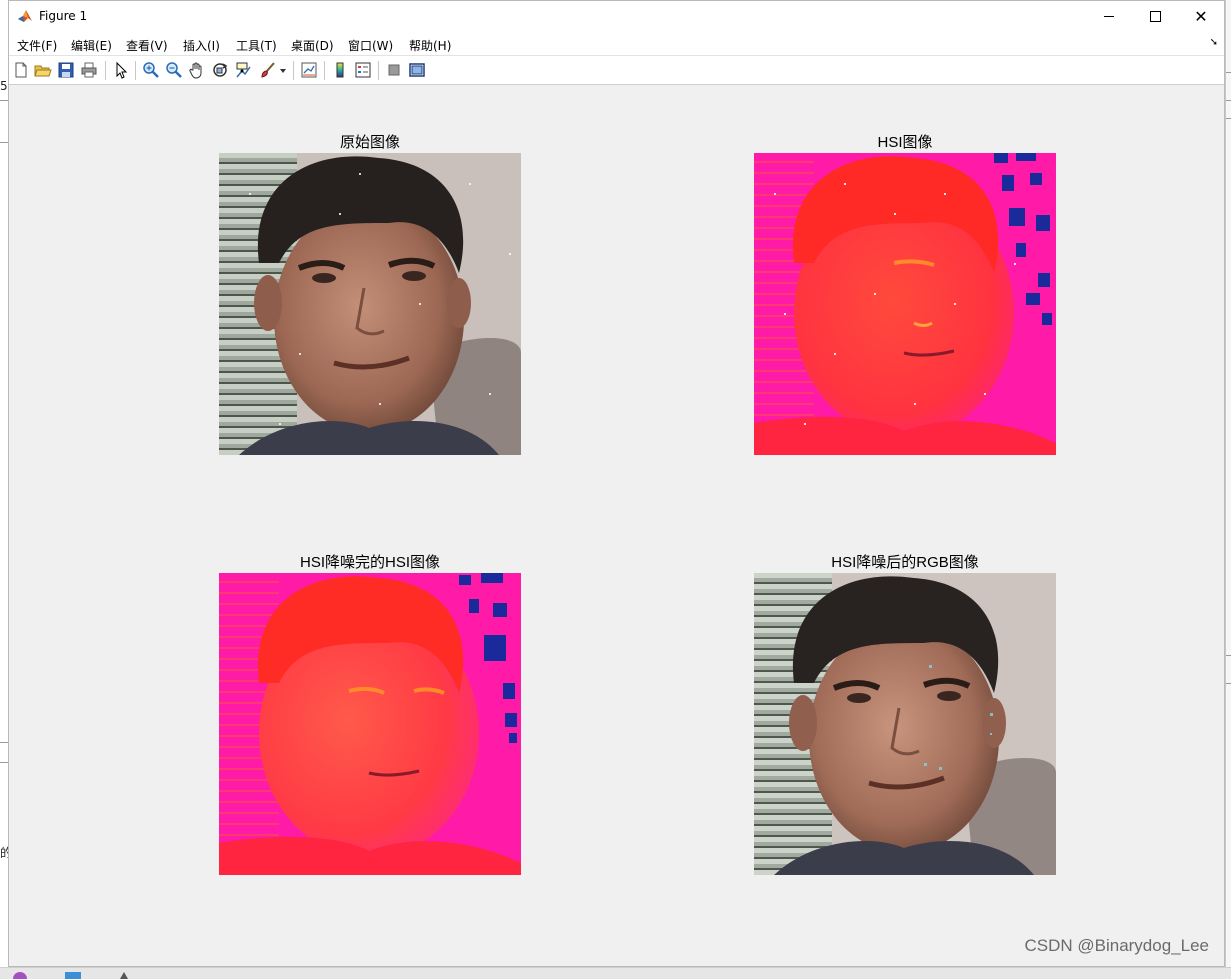  I want to click on window-title: Figure 1, so click(63, 16).